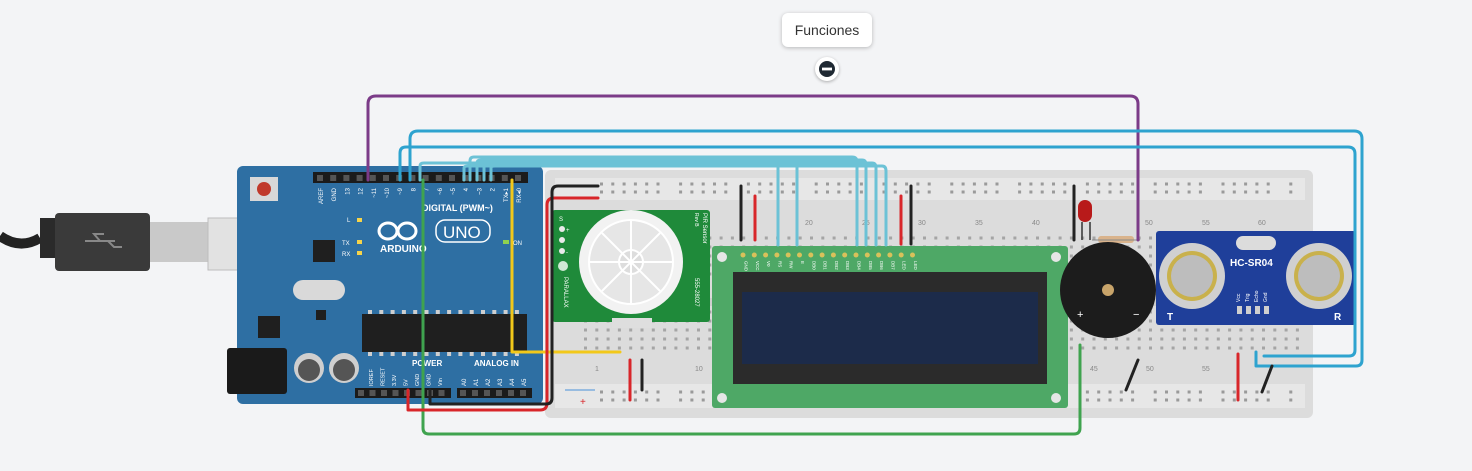 The width and height of the screenshot is (1472, 471). Describe the element at coordinates (1251, 263) in the screenshot. I see `hcsr04-model: HC-SR04` at that location.